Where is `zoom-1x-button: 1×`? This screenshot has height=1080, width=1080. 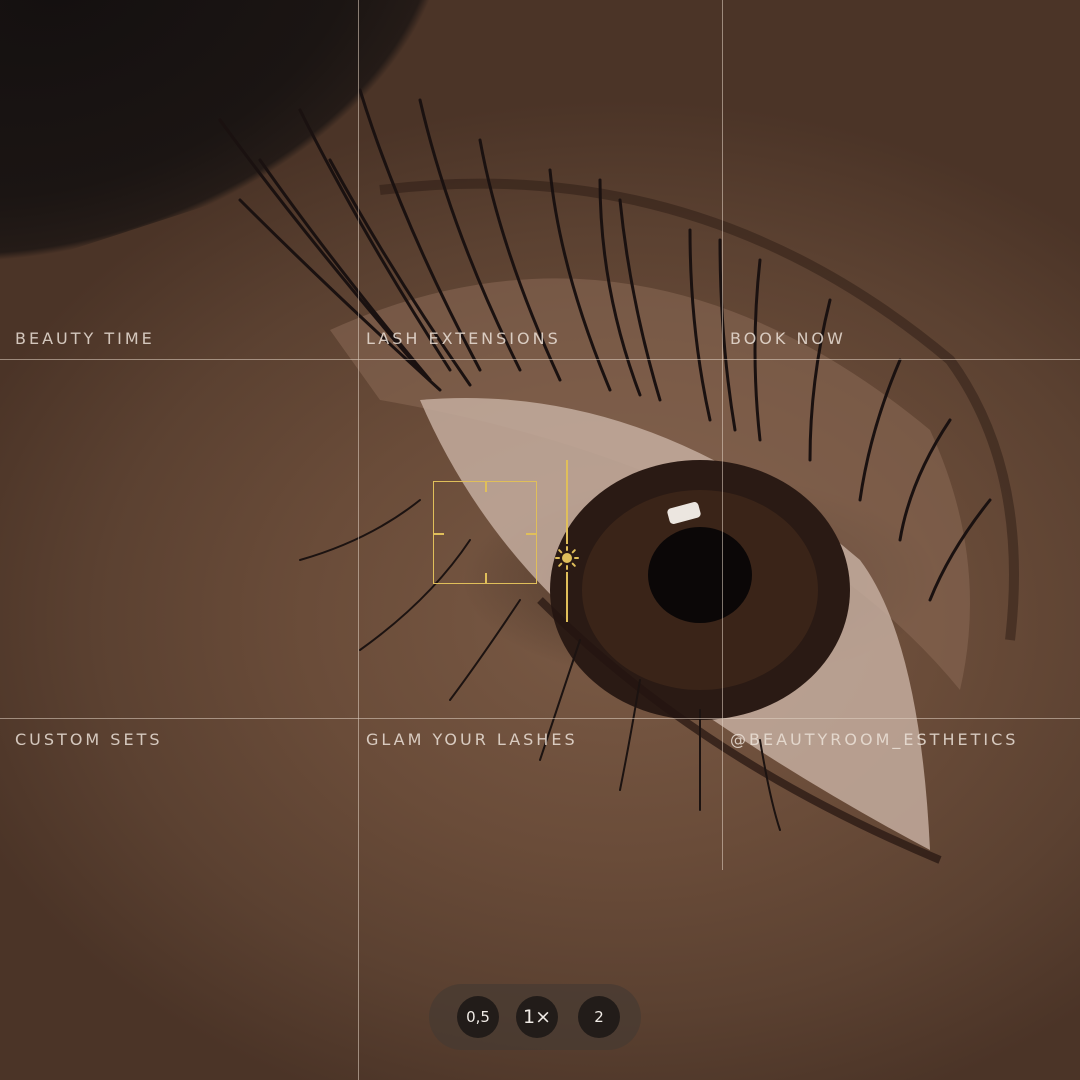
zoom-1x-button: 1× is located at coordinates (537, 1017).